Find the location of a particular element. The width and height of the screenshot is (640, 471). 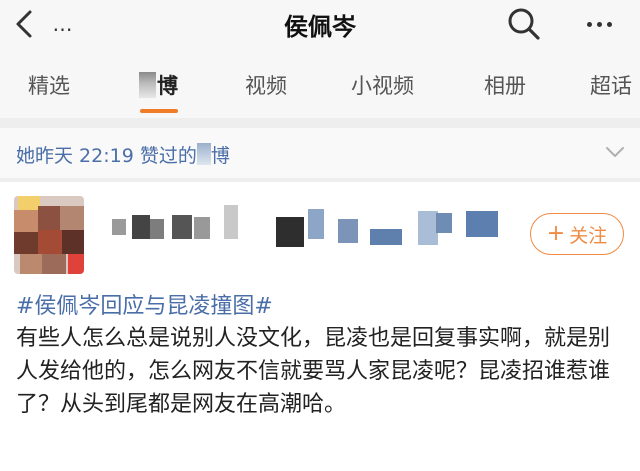

tab-short-video: 小视频 is located at coordinates (382, 85).